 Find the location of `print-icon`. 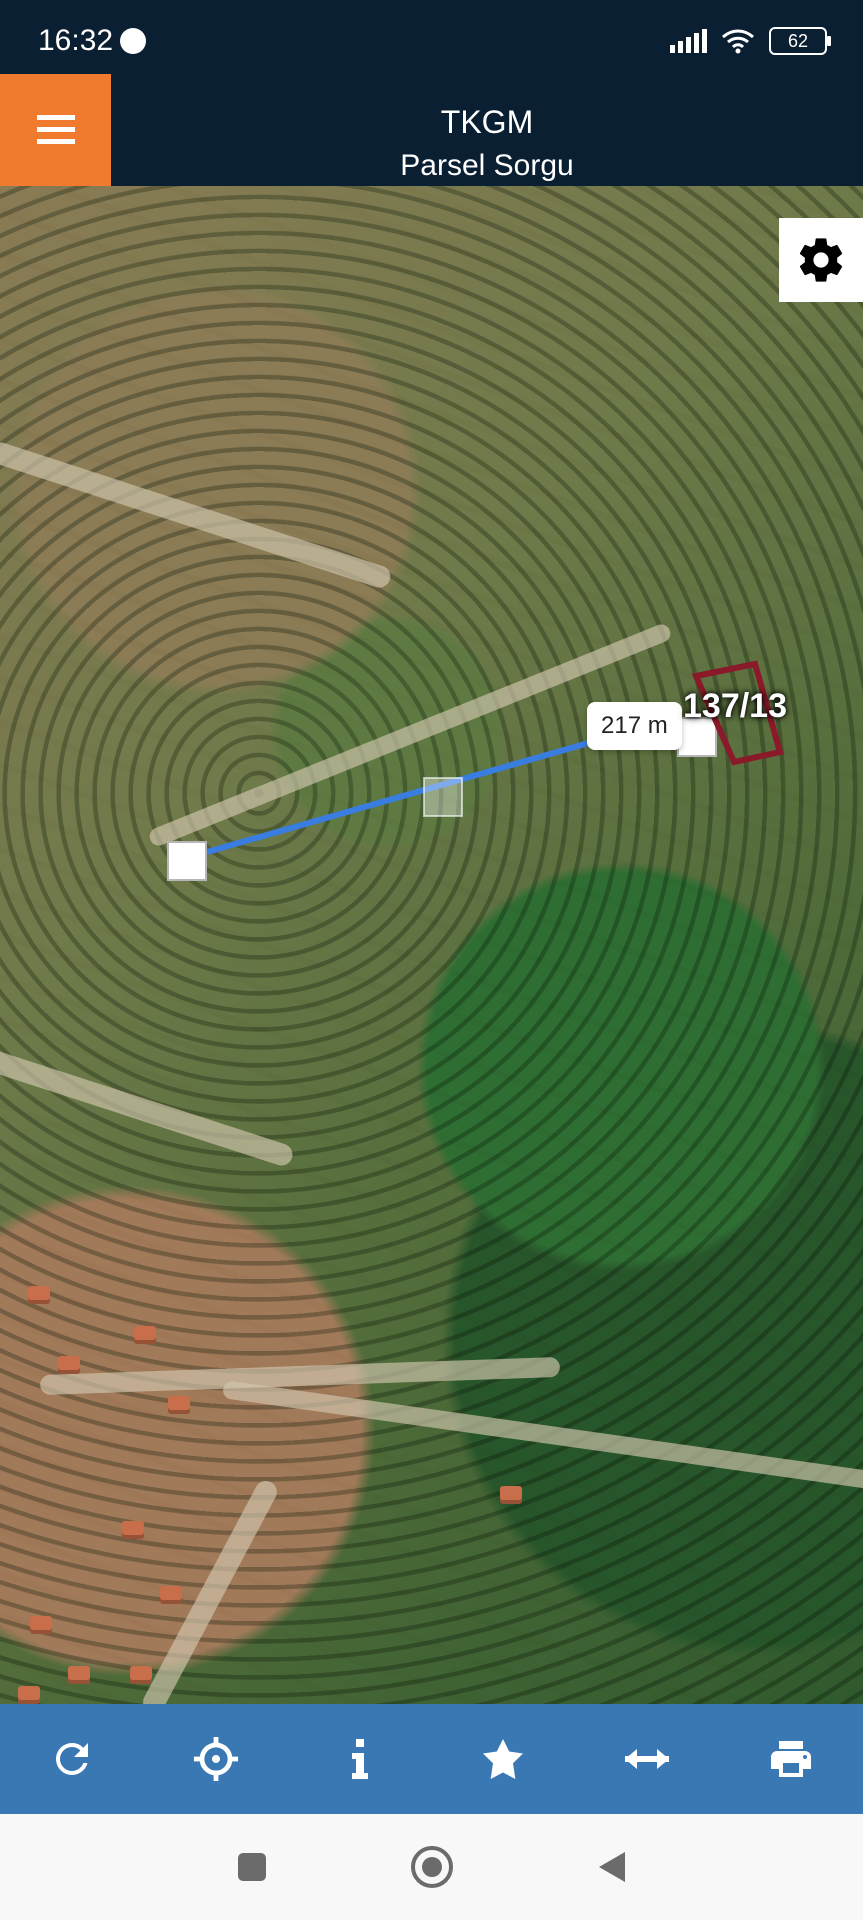

print-icon is located at coordinates (791, 1759).